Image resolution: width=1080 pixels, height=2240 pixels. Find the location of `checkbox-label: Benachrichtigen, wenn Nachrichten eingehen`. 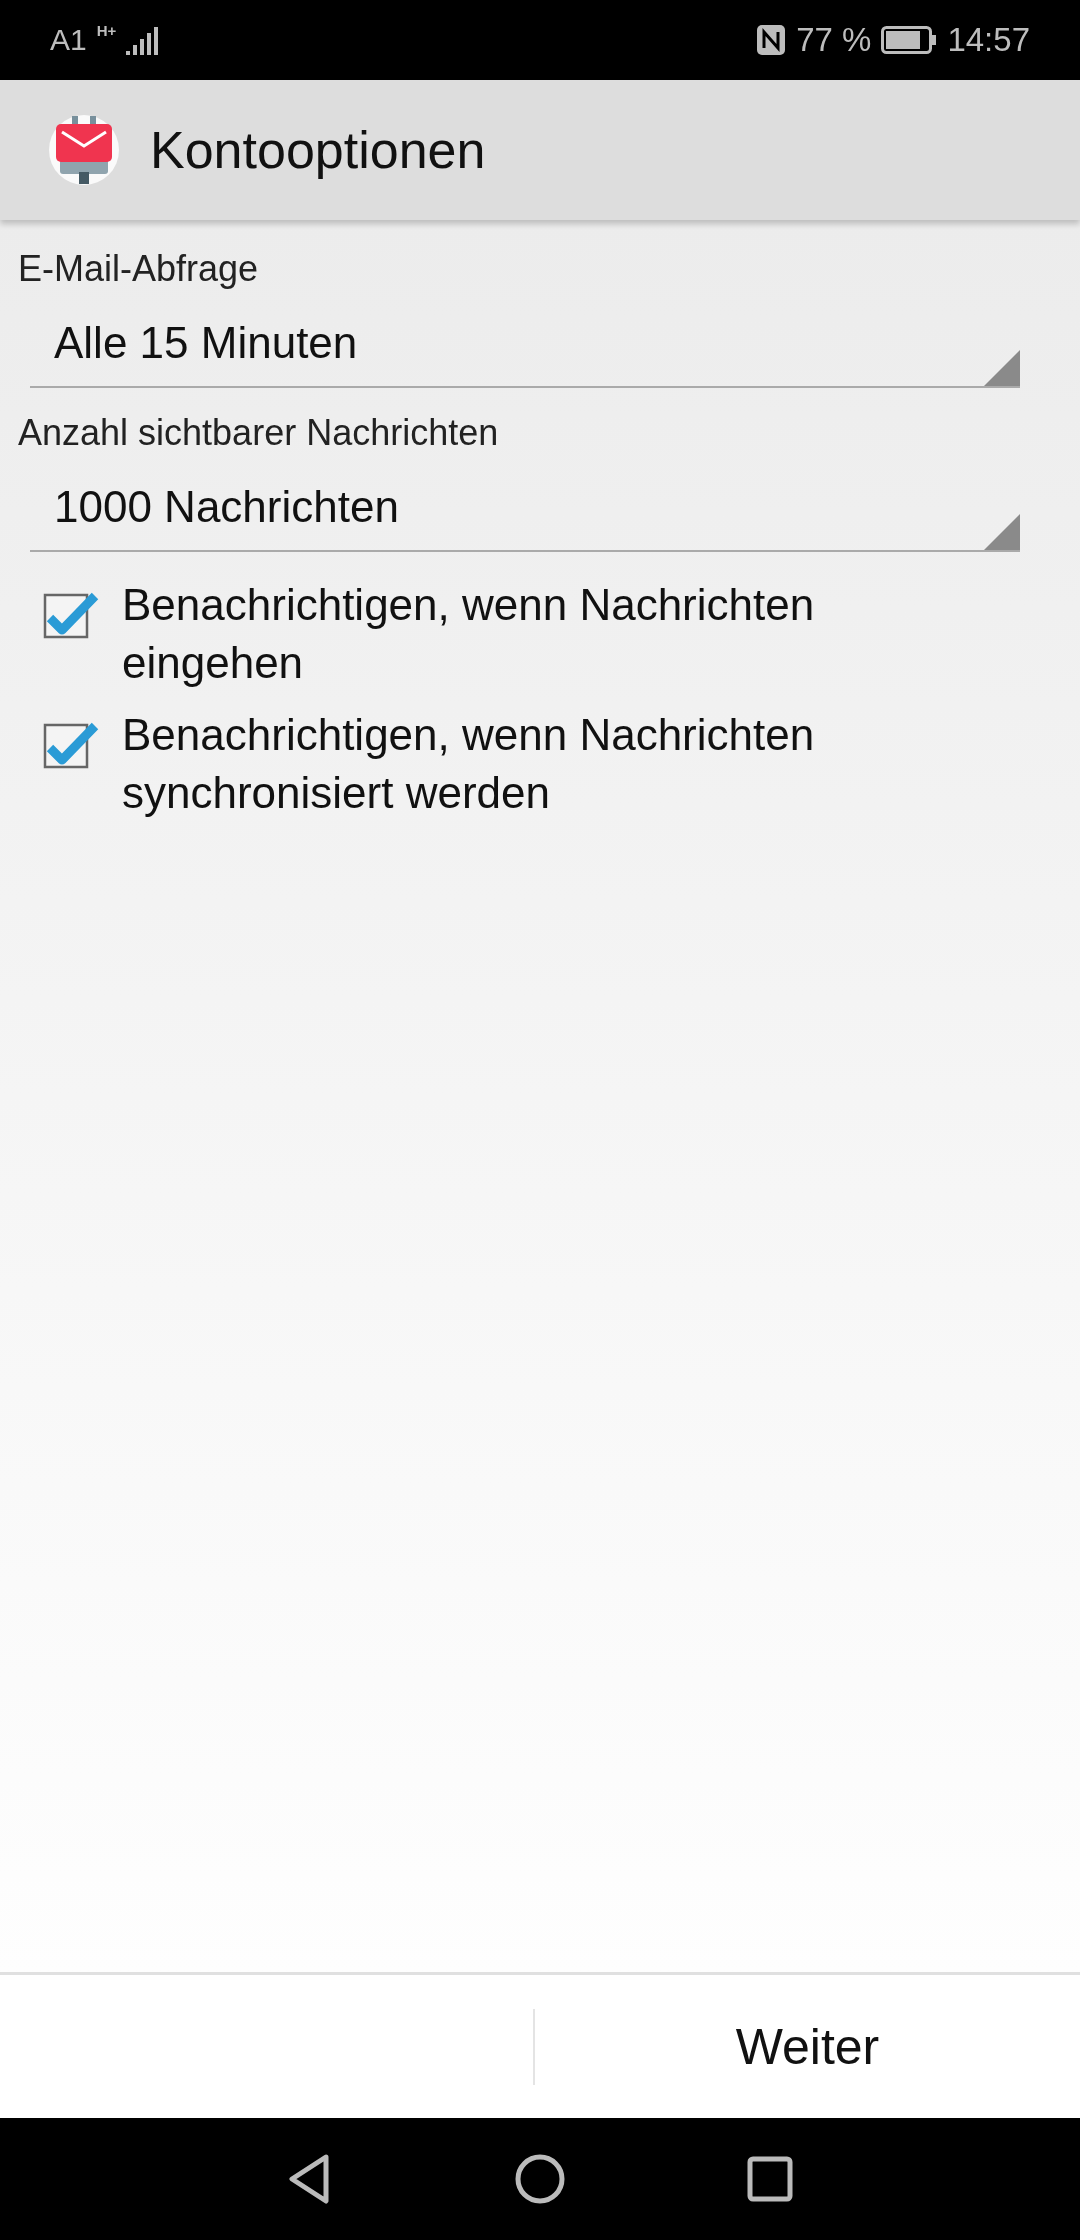

checkbox-label: Benachrichtigen, wenn Nachrichten eingehen is located at coordinates (469, 634).